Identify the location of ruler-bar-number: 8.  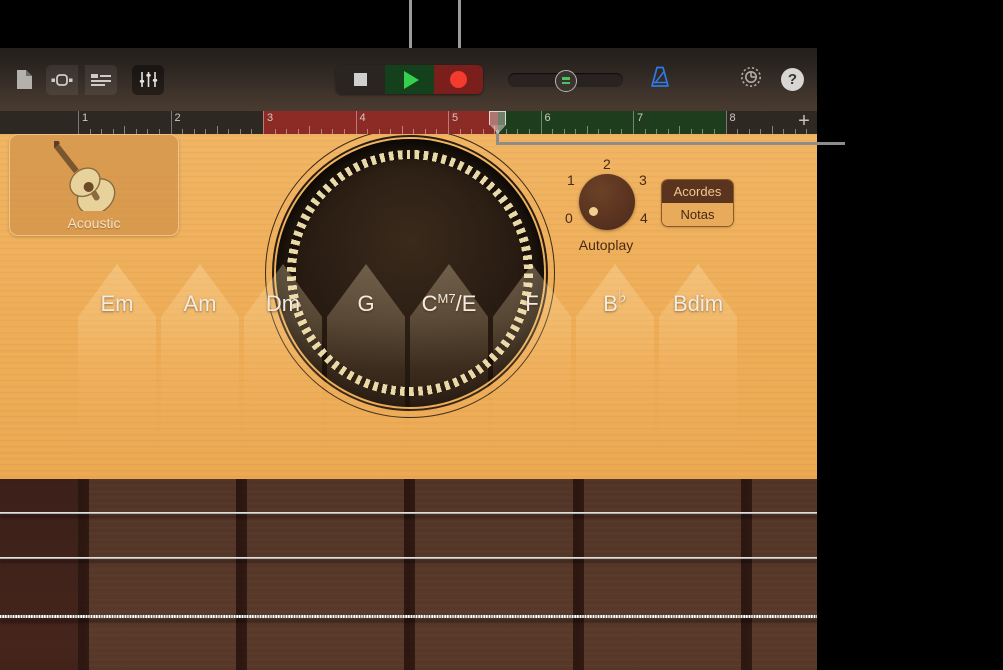
(732, 118).